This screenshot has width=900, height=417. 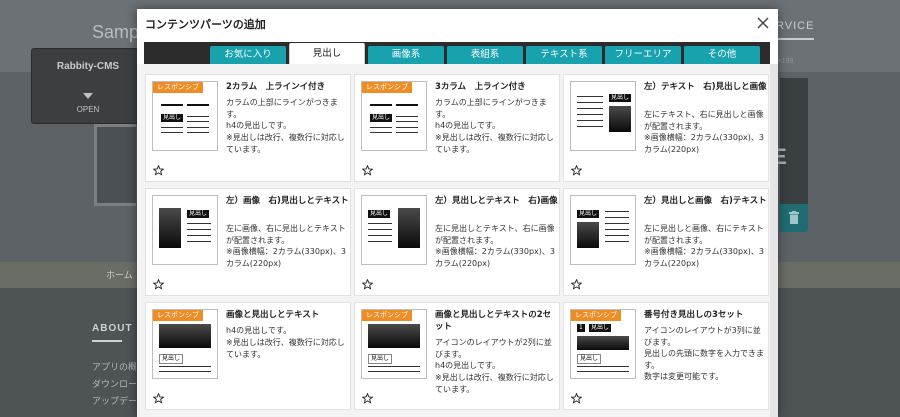 I want to click on part-description: 見出しの先頭に数字を入力できます。, so click(x=704, y=359).